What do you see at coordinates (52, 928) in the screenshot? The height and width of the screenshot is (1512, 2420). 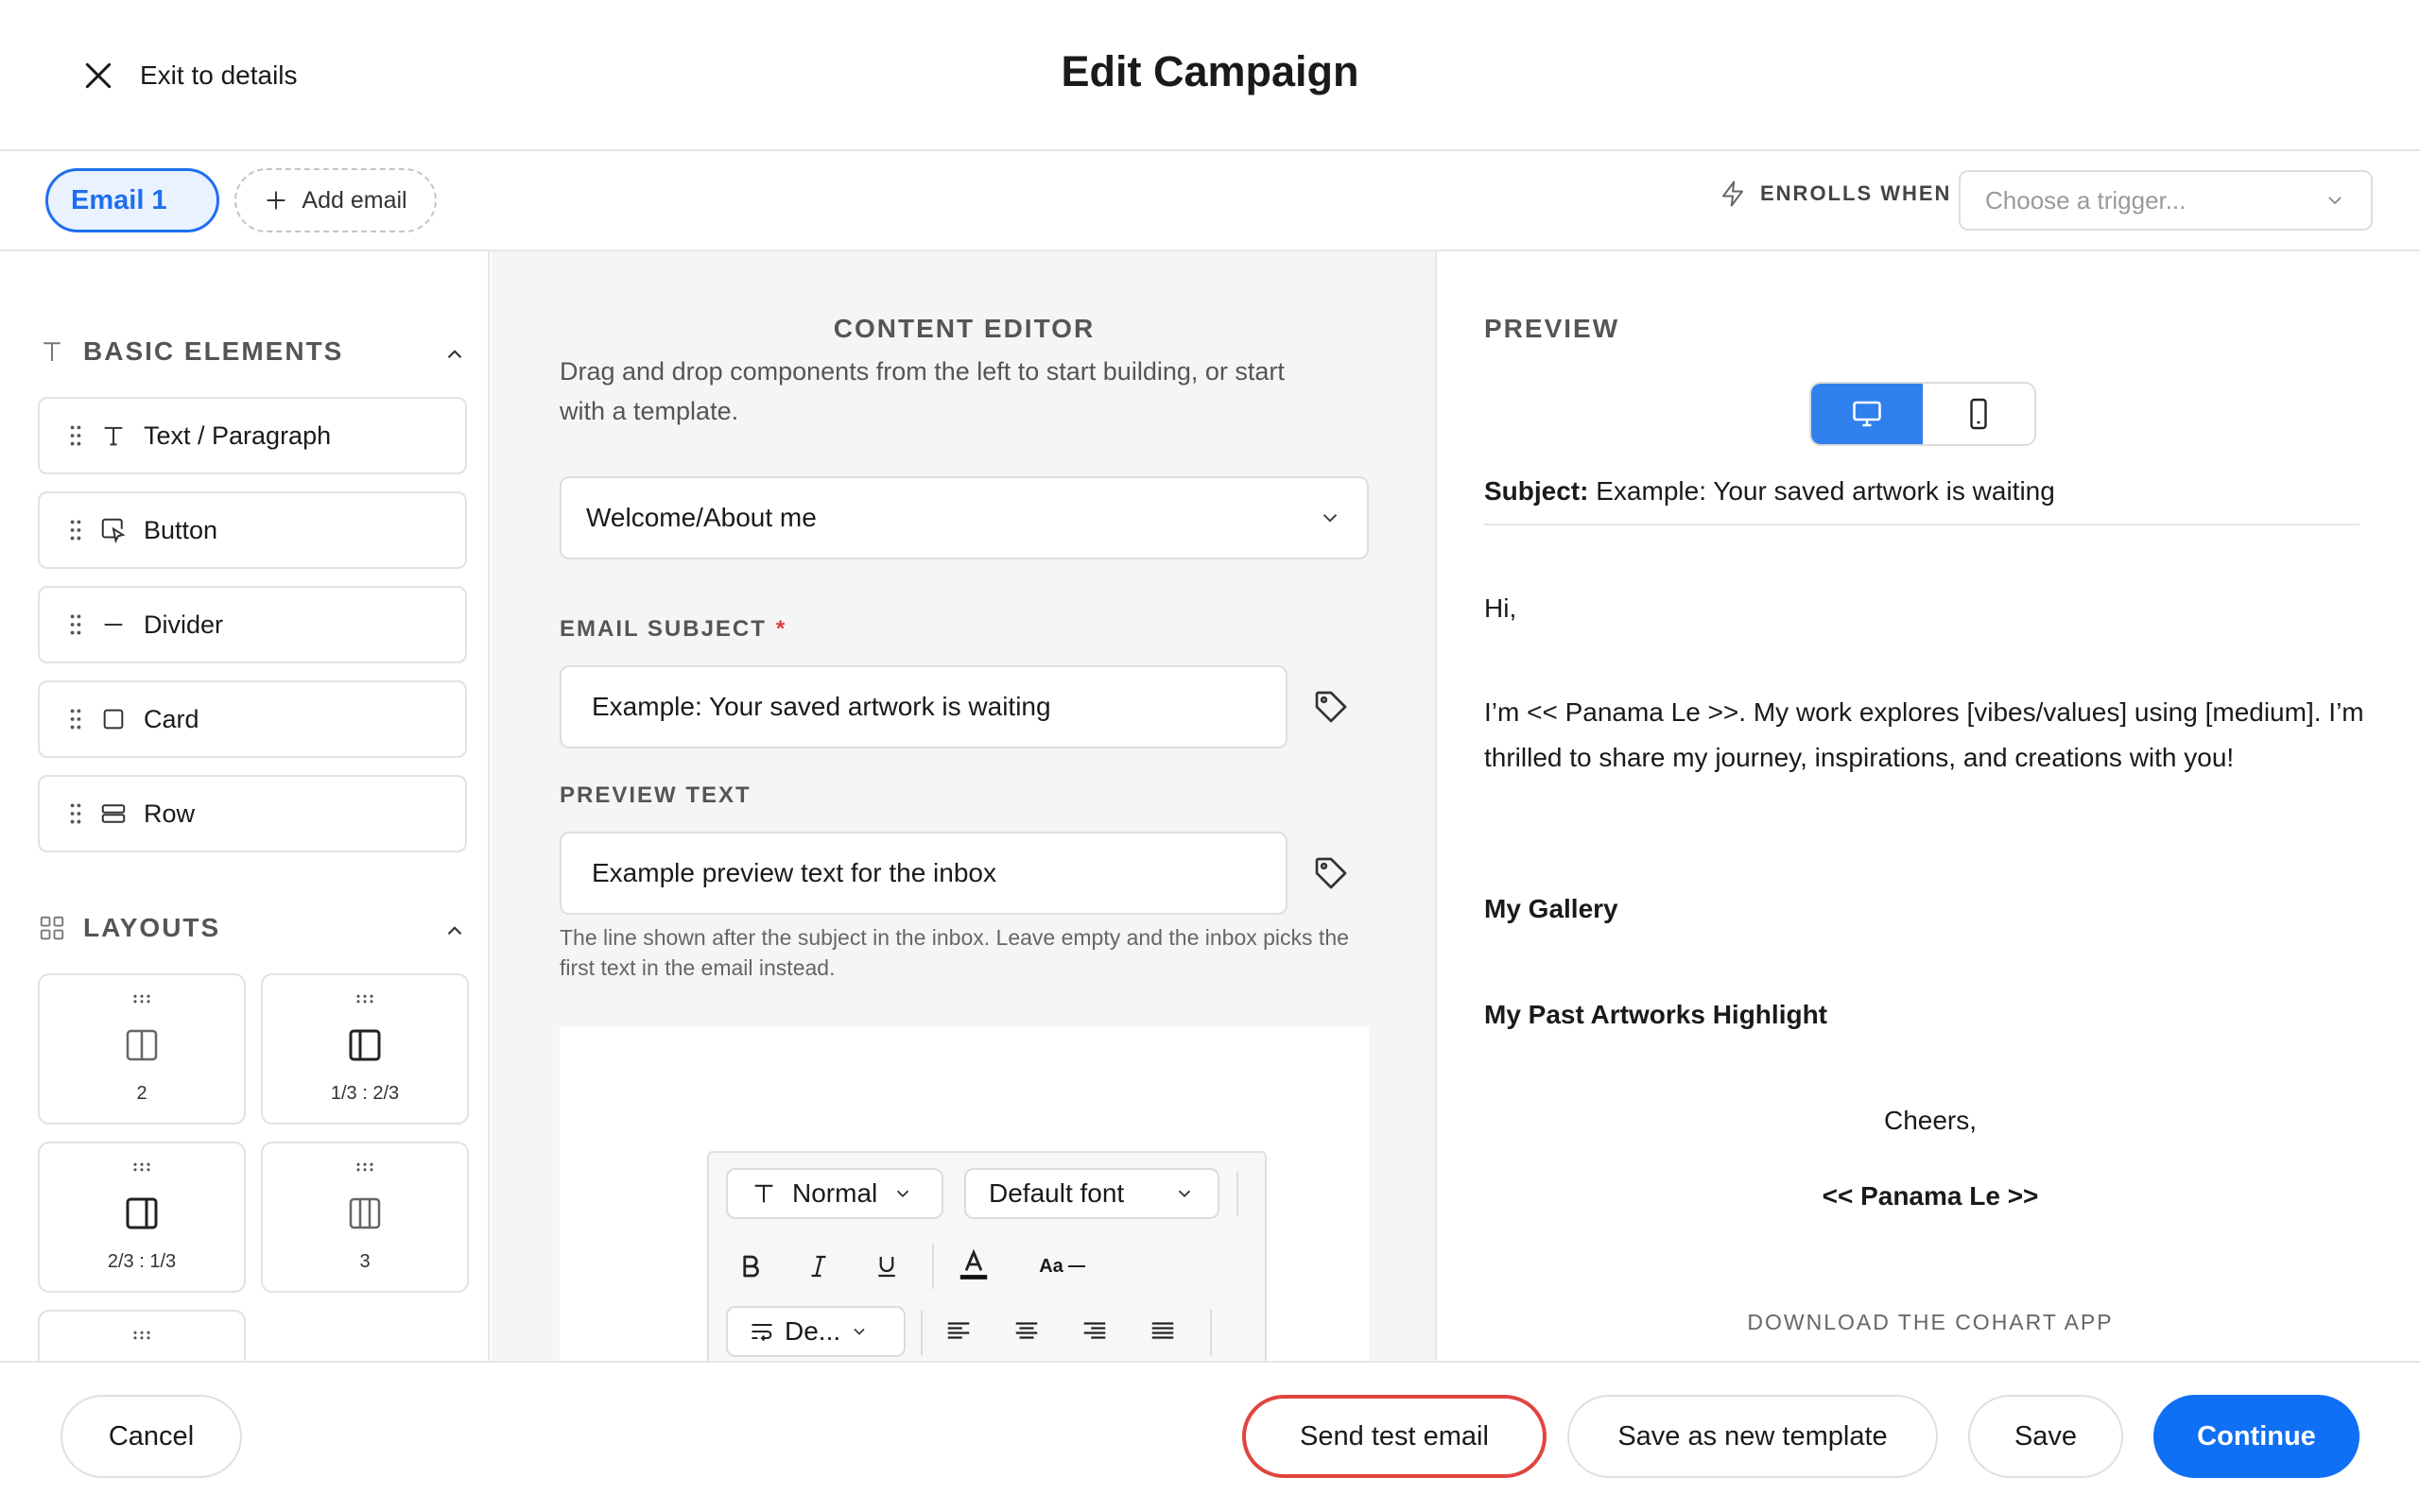 I see `grid-icon` at bounding box center [52, 928].